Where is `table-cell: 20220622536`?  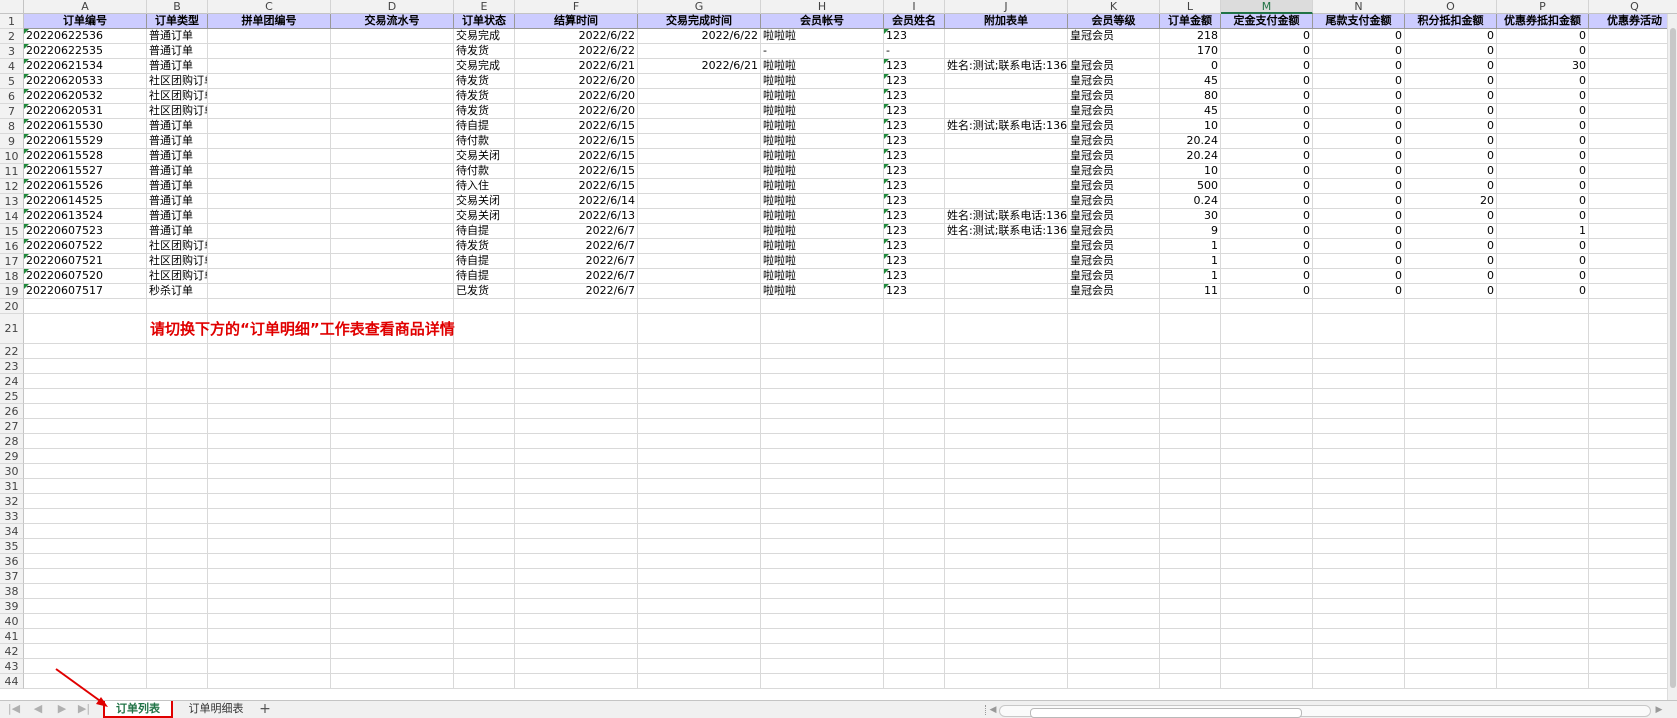 table-cell: 20220622536 is located at coordinates (85, 36).